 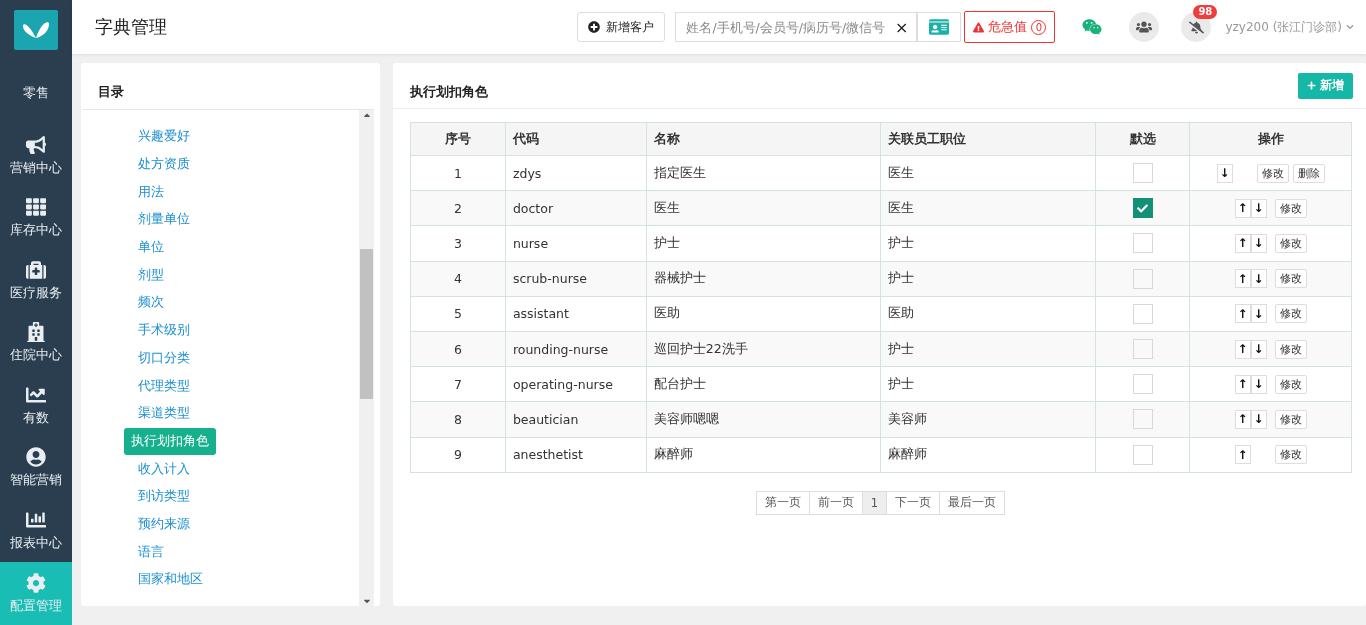 I want to click on sidebar-item: 库存中心, so click(x=36, y=218).